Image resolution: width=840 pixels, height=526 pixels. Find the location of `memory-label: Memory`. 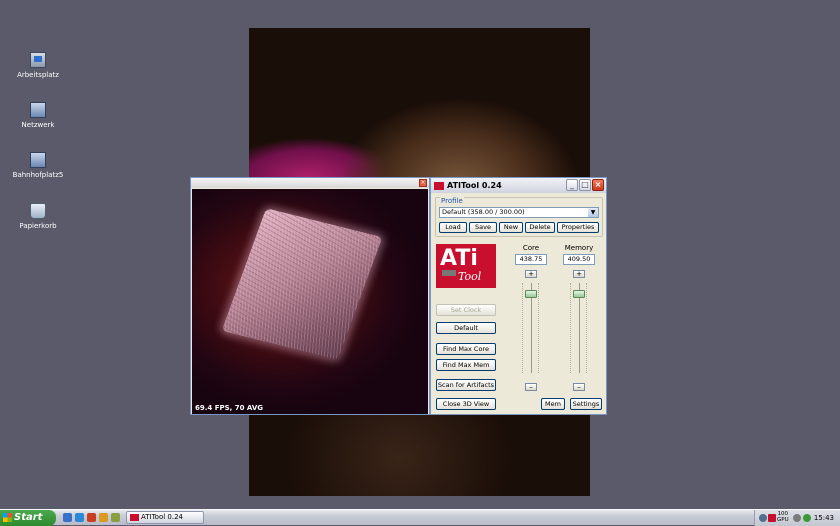

memory-label: Memory is located at coordinates (579, 248).